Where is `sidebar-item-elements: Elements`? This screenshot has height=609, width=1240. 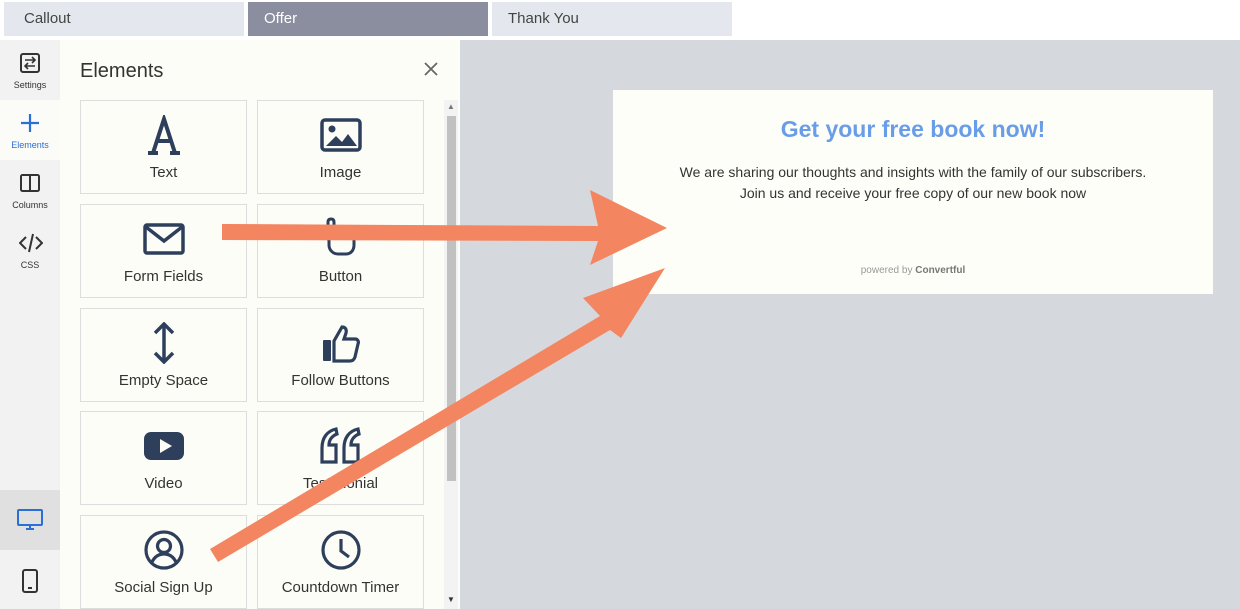
sidebar-item-elements: Elements is located at coordinates (30, 130).